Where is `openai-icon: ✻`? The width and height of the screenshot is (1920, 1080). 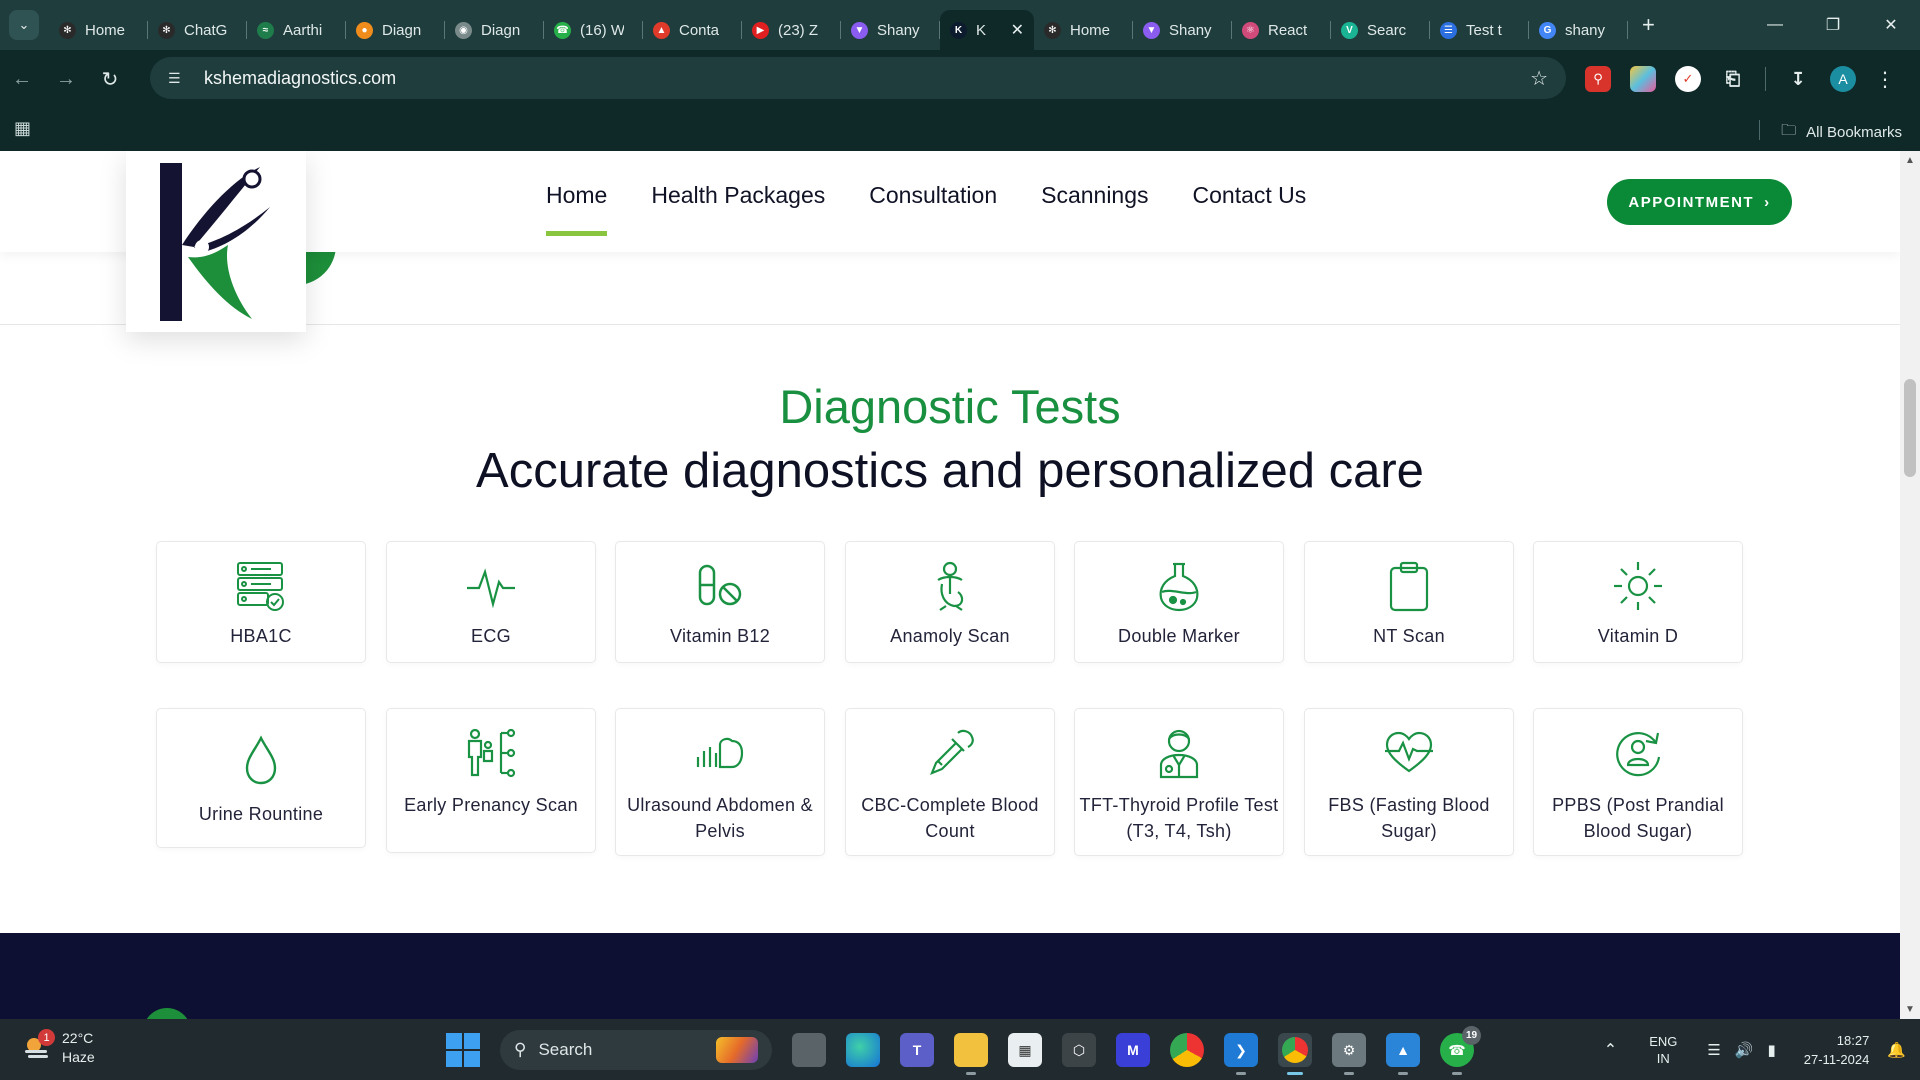 openai-icon: ✻ is located at coordinates (166, 30).